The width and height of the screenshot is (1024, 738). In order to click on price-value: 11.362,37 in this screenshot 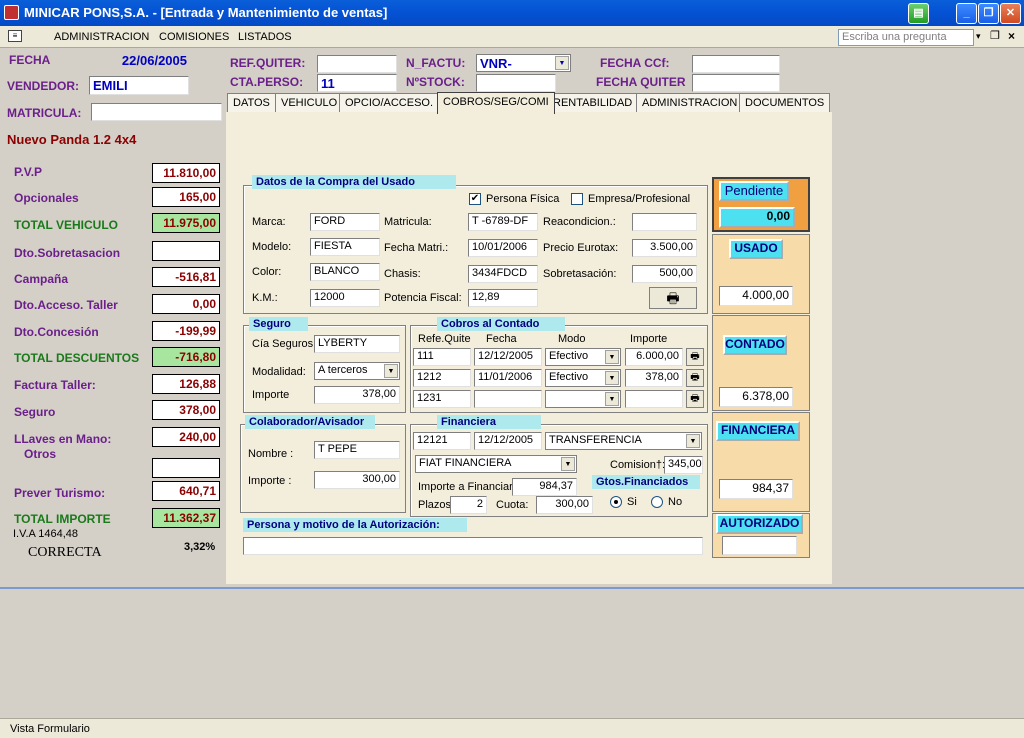, I will do `click(186, 518)`.